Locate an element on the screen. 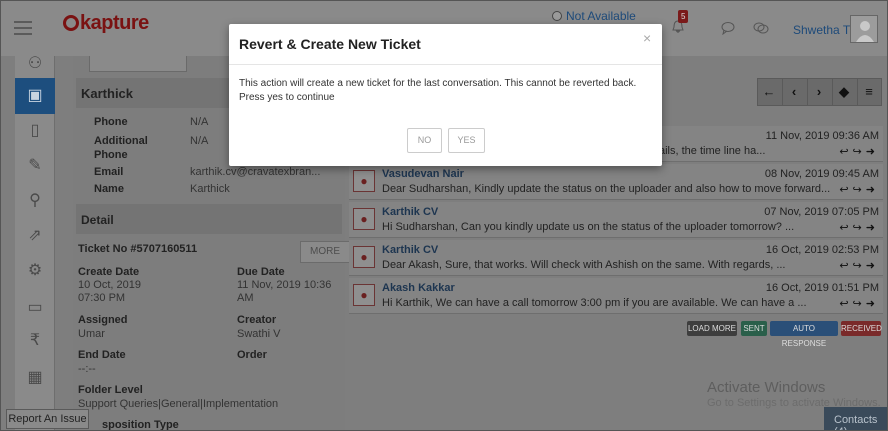 This screenshot has width=888, height=431. contacts-button: Contacts (4) is located at coordinates (855, 418).